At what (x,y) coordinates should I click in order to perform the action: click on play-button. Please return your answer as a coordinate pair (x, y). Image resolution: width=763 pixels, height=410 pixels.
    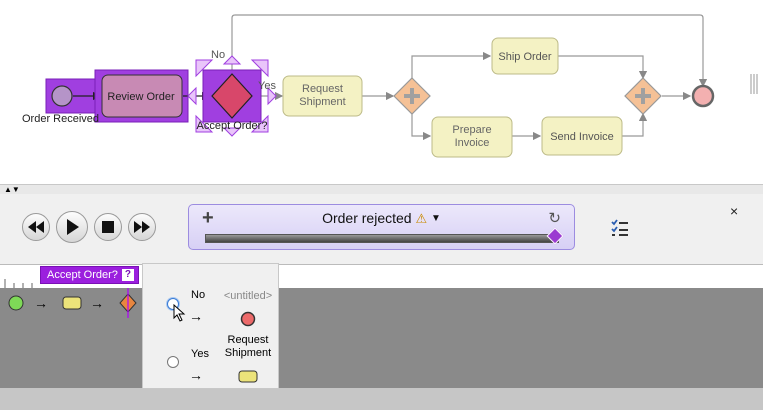
    Looking at the image, I should click on (72, 227).